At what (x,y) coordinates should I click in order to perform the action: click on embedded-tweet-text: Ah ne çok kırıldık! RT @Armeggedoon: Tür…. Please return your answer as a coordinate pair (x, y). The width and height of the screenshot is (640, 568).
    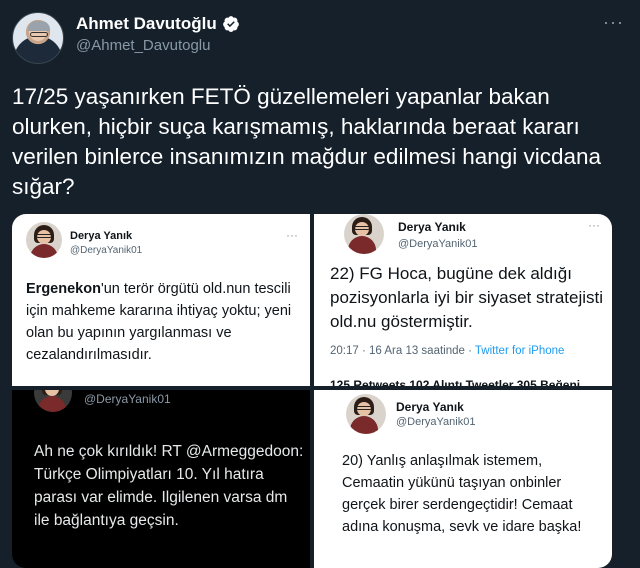
    Looking at the image, I should click on (169, 486).